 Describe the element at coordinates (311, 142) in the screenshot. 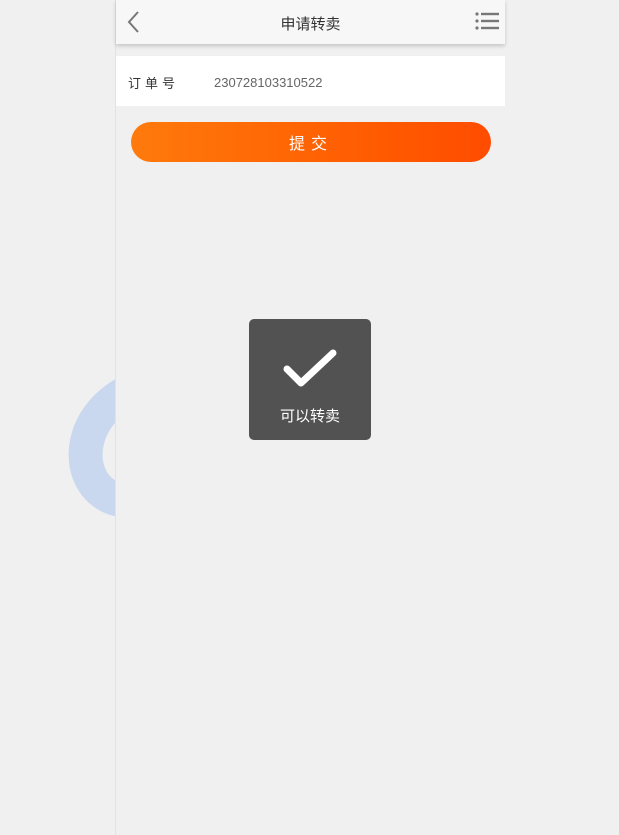

I see `submit-button: 提交` at that location.